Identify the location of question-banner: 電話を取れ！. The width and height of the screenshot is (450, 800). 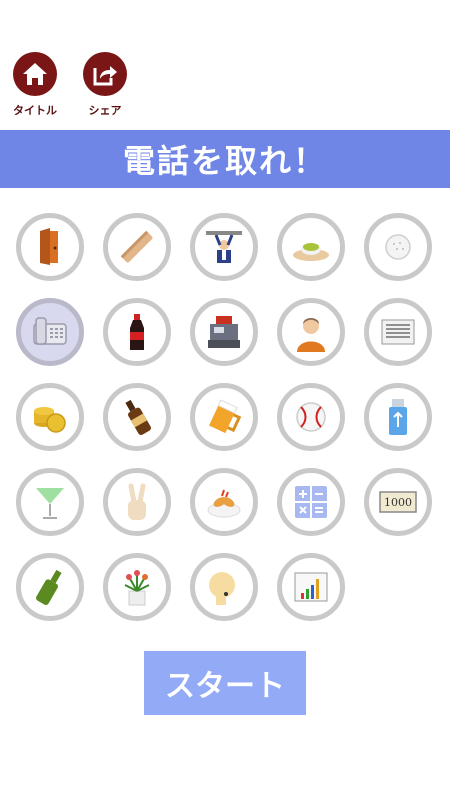
(225, 159).